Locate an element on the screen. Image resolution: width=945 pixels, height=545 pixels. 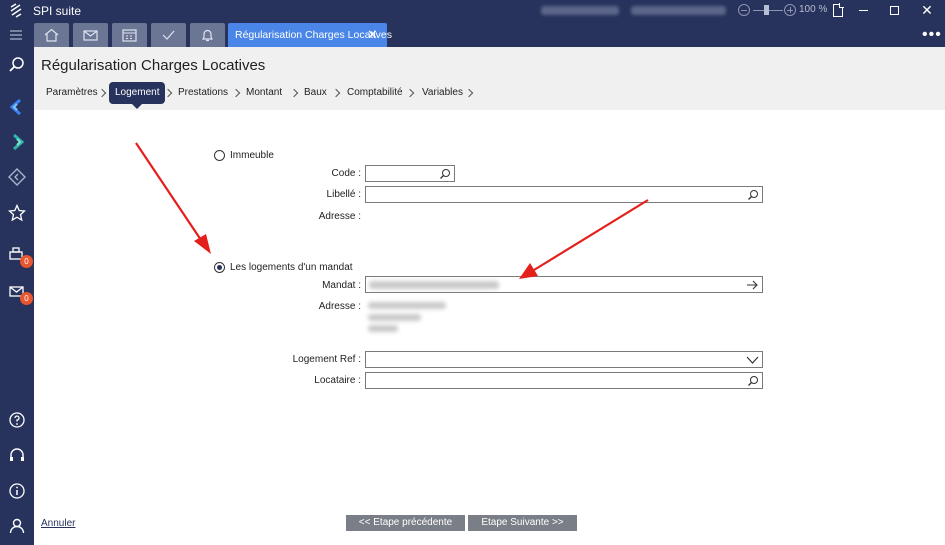
annotation-arrow-to-mandat is located at coordinates (584, 239).